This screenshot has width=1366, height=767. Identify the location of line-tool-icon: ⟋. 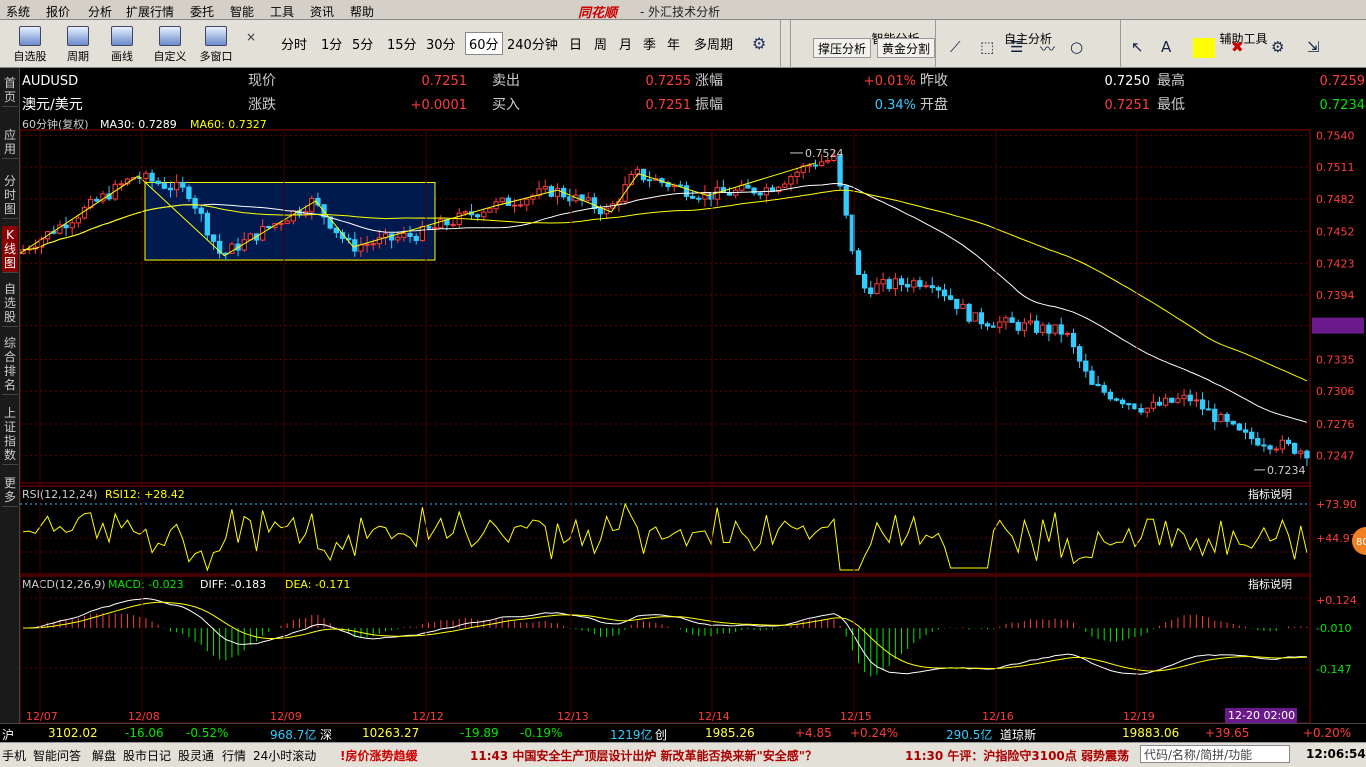
(955, 47).